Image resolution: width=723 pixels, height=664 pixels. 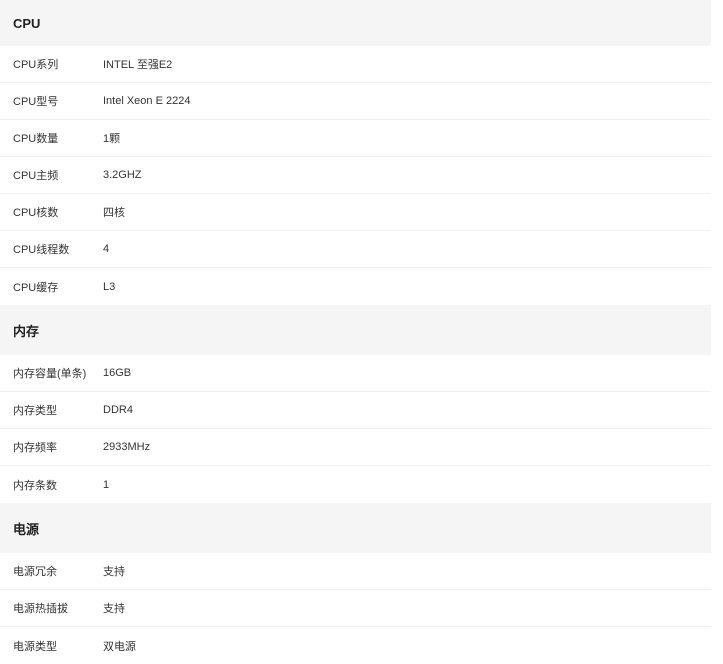 What do you see at coordinates (355, 23) in the screenshot?
I see `section-title: CPU` at bounding box center [355, 23].